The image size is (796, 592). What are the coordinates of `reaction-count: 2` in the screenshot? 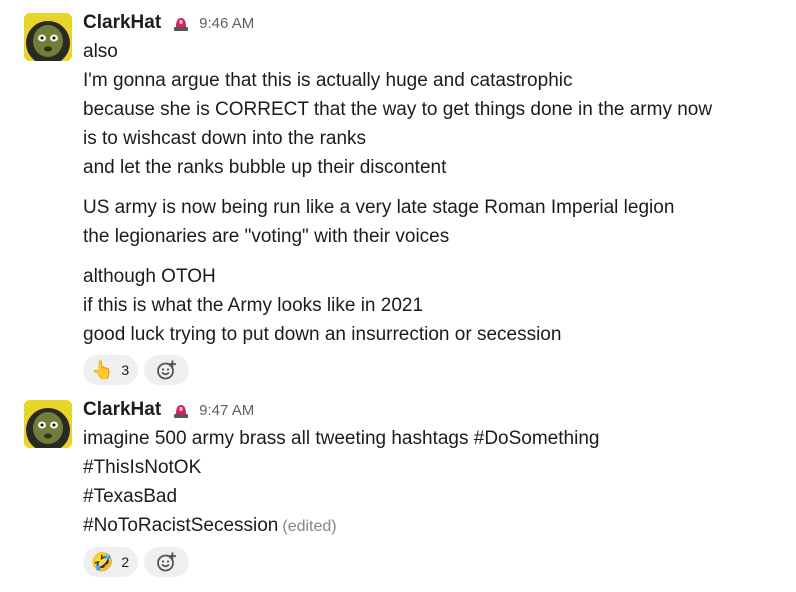 It's located at (125, 562).